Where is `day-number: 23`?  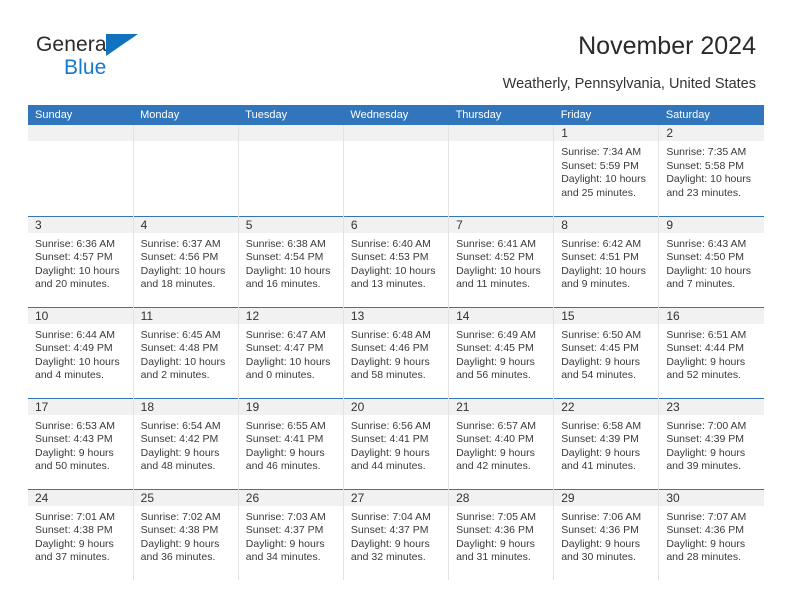 day-number: 23 is located at coordinates (711, 406).